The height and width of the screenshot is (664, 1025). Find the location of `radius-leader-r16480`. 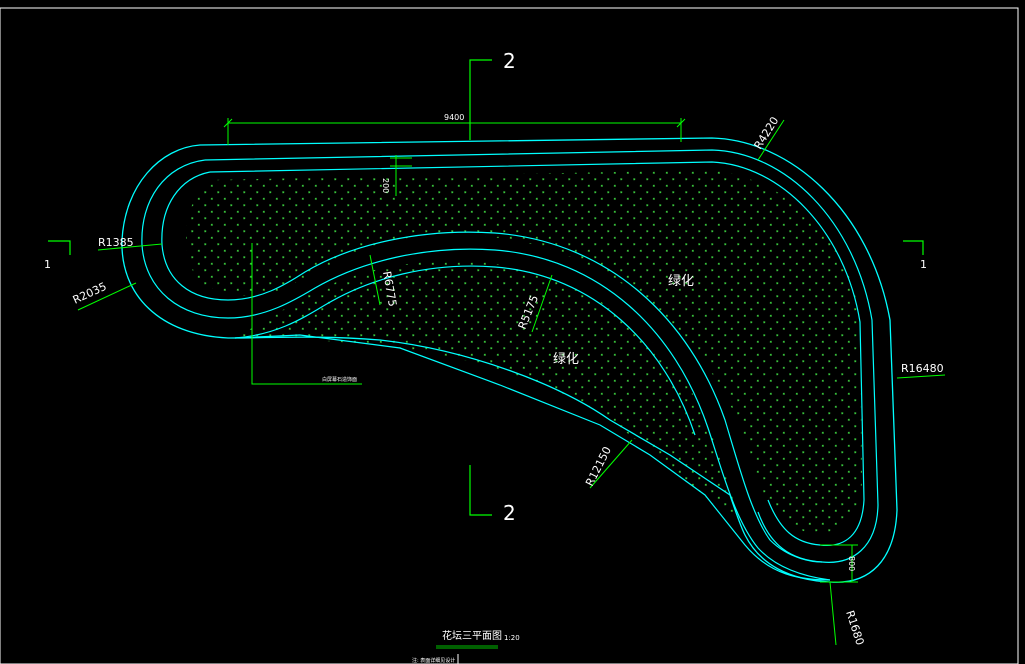

radius-leader-r16480 is located at coordinates (921, 376).